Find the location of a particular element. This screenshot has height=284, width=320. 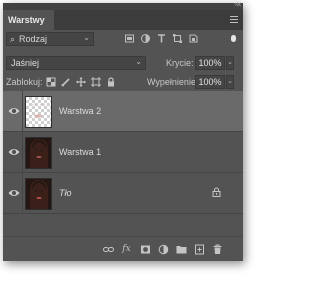

opacity-input: 100% is located at coordinates (210, 63).